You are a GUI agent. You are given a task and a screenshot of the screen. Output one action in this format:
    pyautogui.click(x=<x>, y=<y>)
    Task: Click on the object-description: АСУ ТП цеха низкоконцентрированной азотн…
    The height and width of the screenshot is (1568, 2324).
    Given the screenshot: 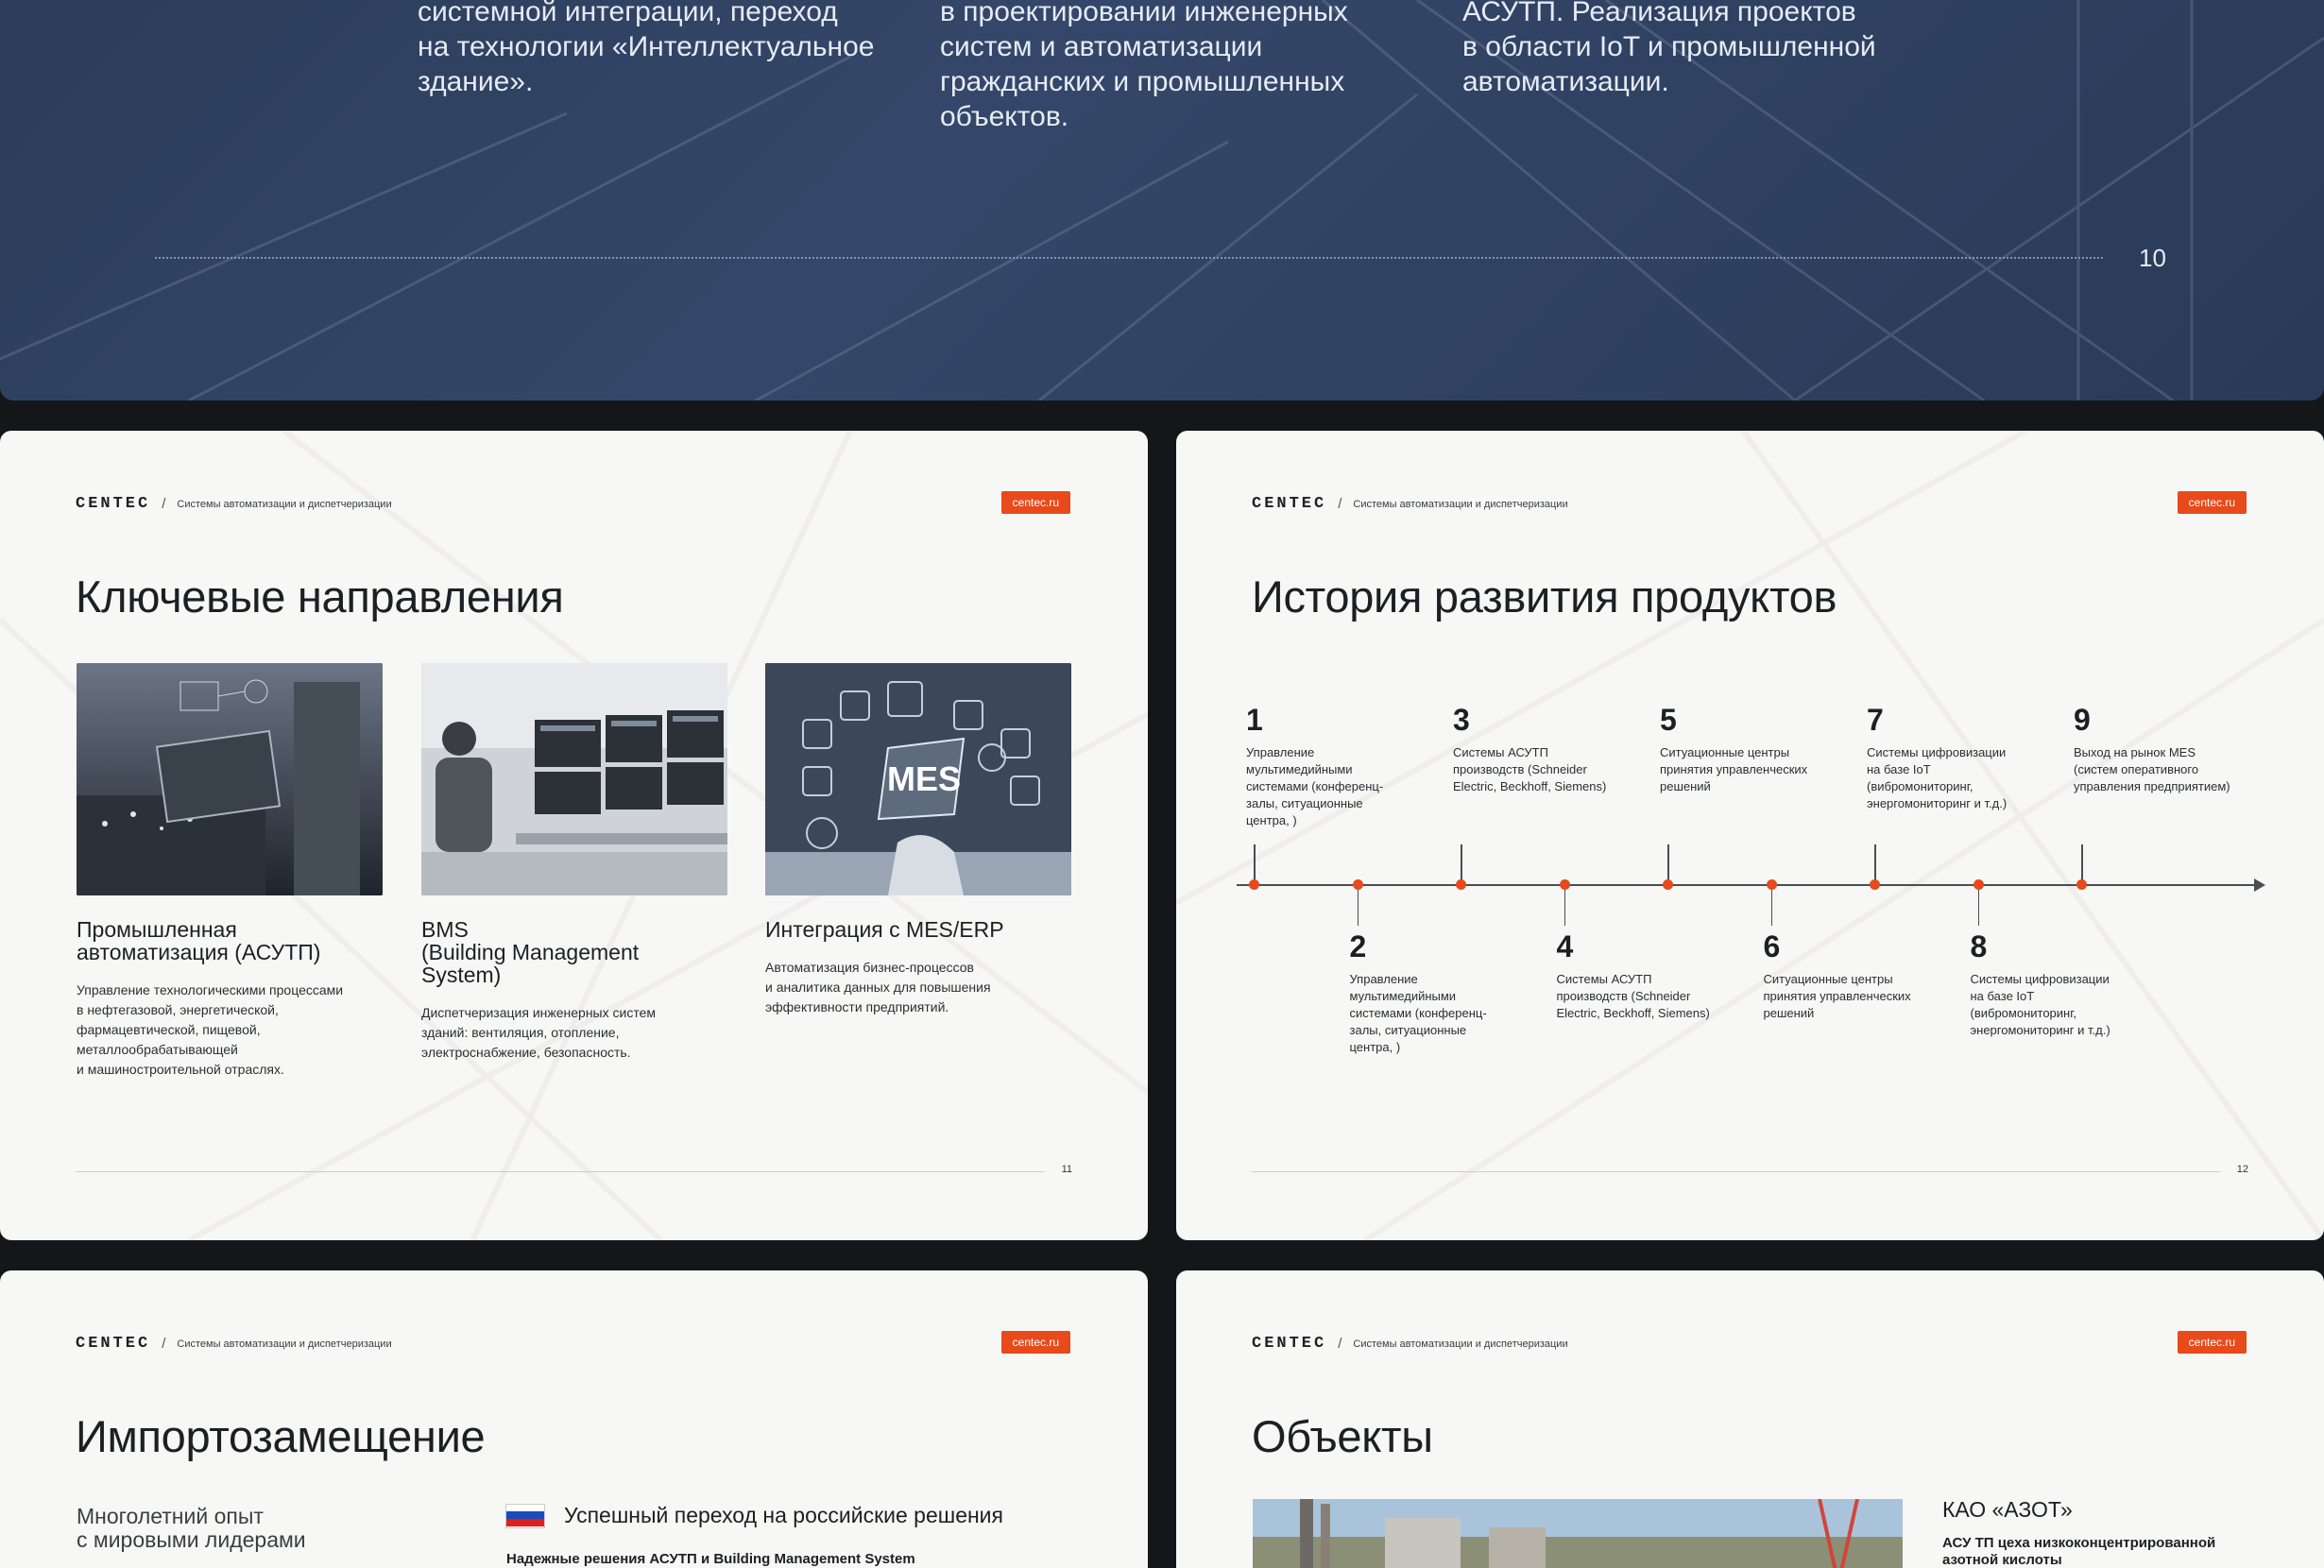 What is the action you would take?
    pyautogui.click(x=2079, y=1551)
    